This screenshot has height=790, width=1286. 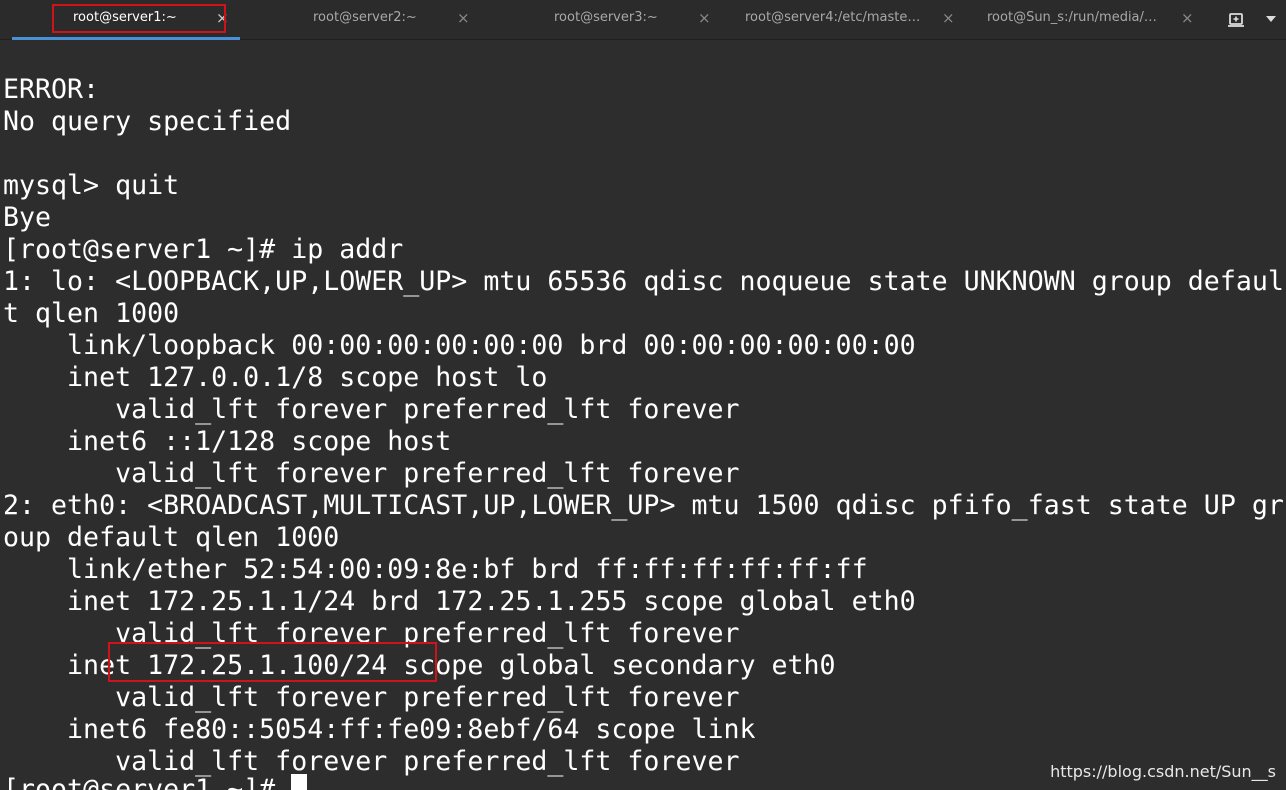 I want to click on new-tab-icon, so click(x=1236, y=20).